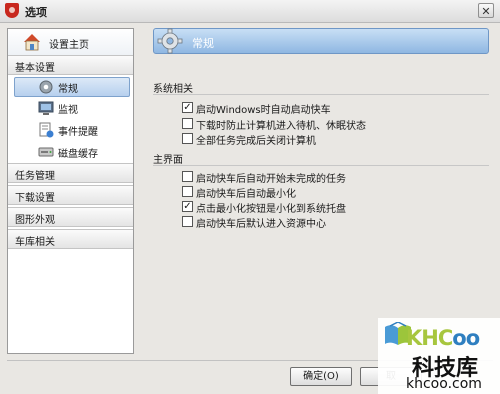 This screenshot has width=500, height=394. I want to click on sidebar-item-general: 常规, so click(70, 87).